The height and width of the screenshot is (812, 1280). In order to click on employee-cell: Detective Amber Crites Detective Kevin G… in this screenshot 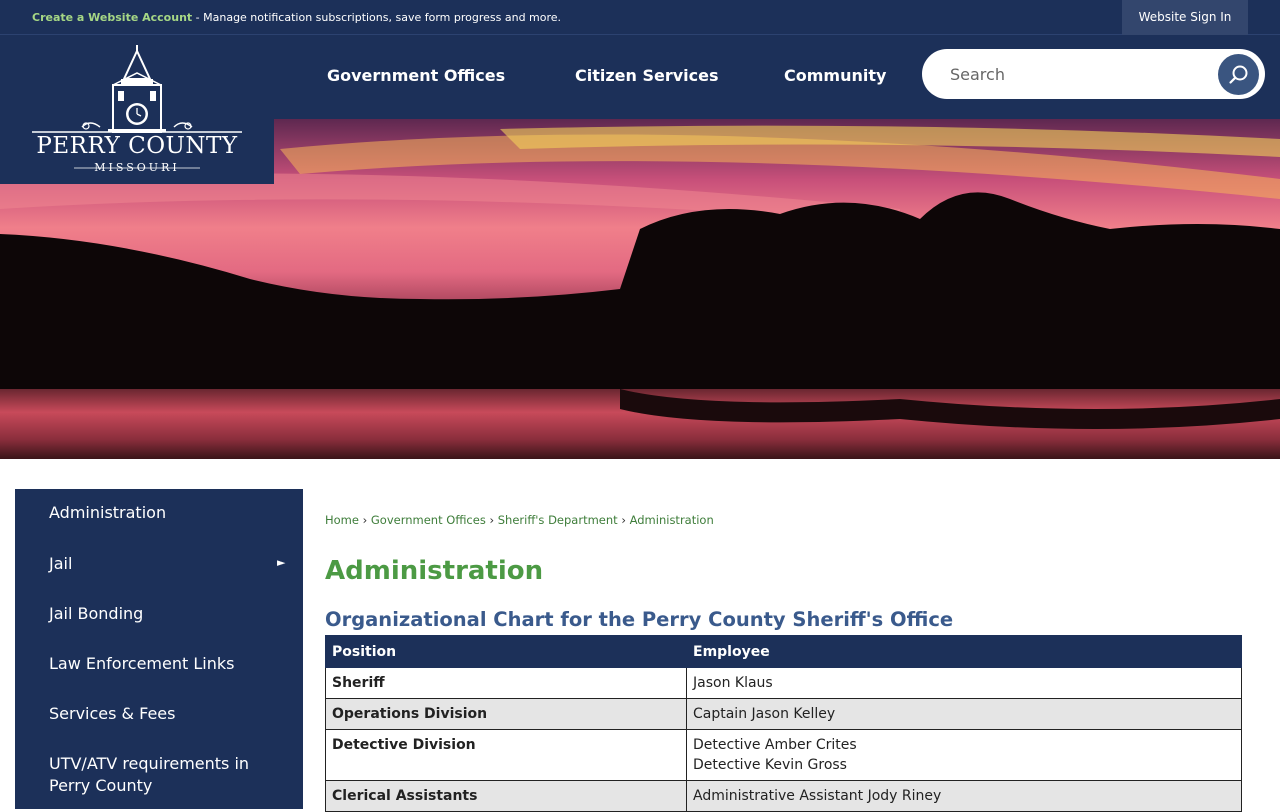, I will do `click(964, 755)`.